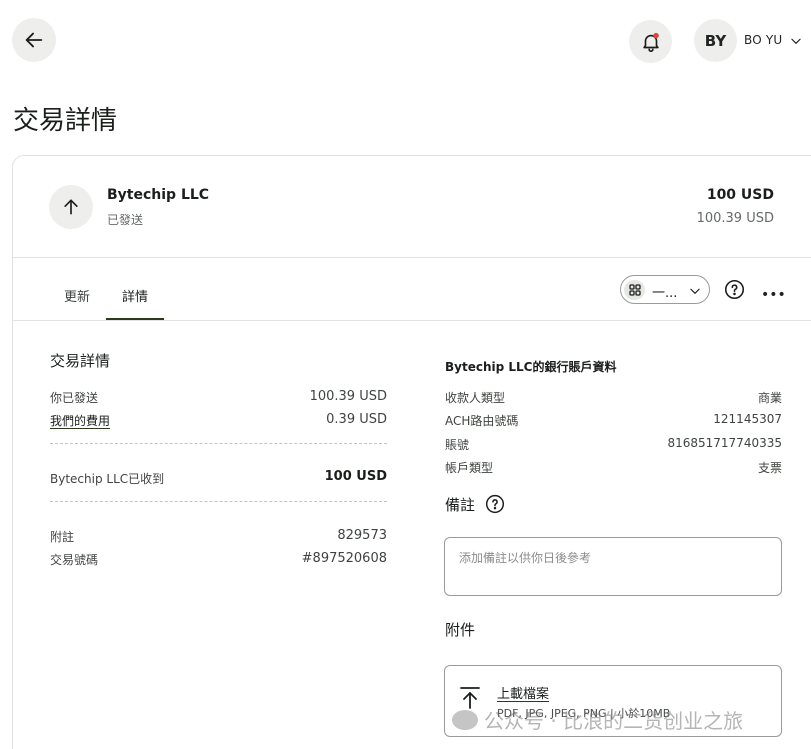 The image size is (811, 749). Describe the element at coordinates (773, 295) in the screenshot. I see `more-options-icon: •••` at that location.